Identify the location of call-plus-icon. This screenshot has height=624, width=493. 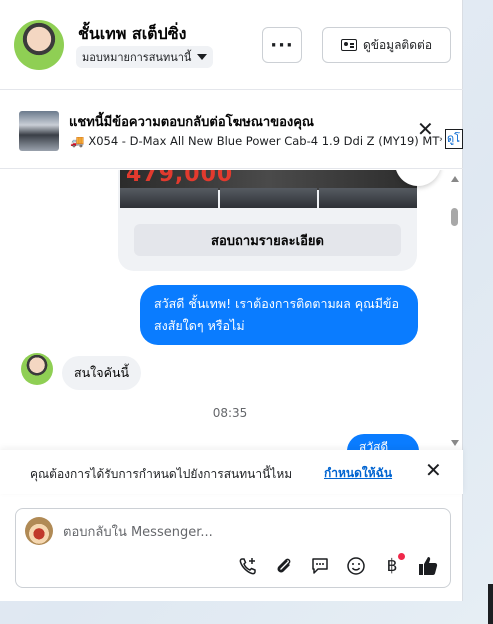
(248, 566).